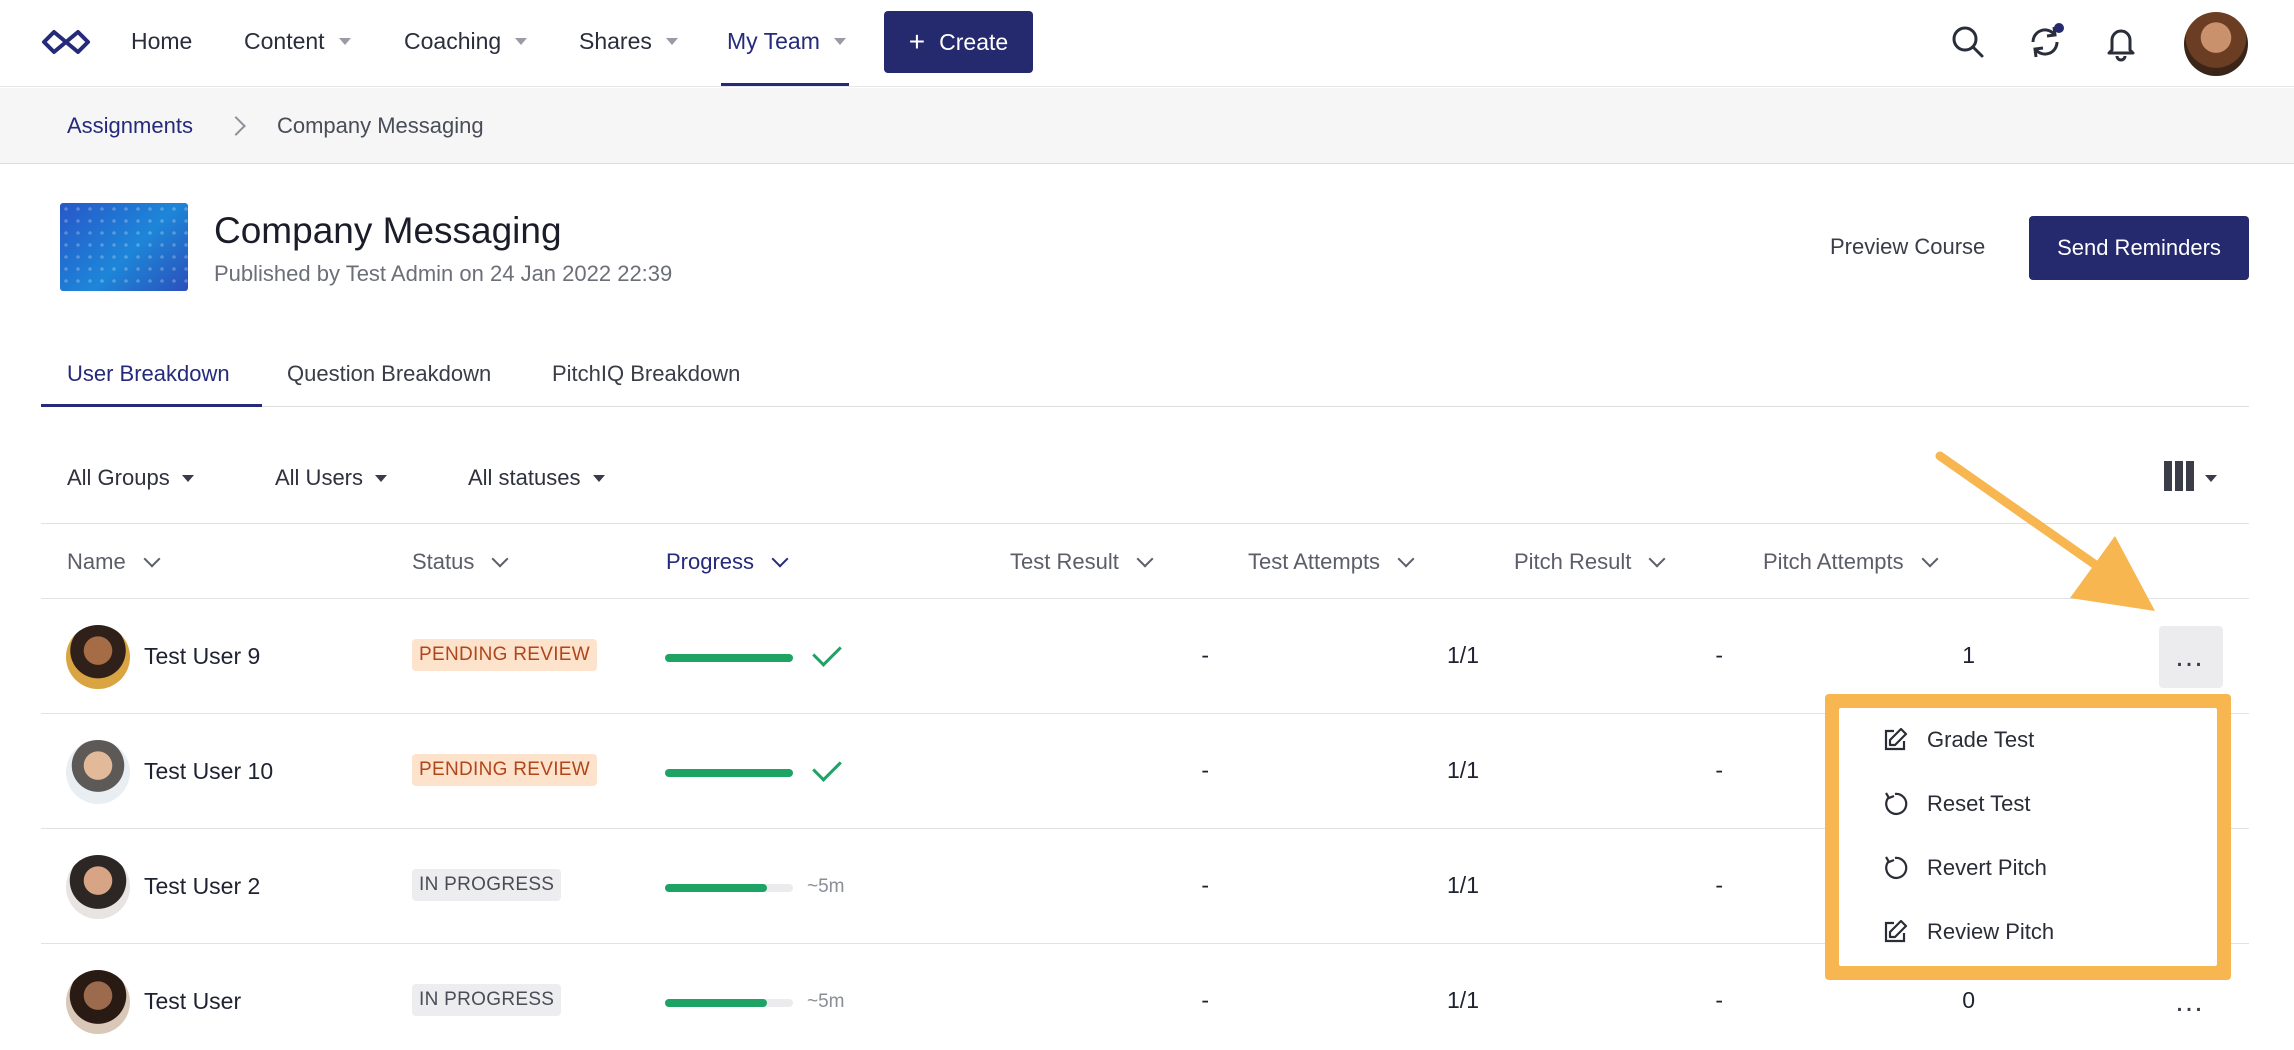 This screenshot has height=1050, width=2294. Describe the element at coordinates (1896, 868) in the screenshot. I see `reset-icon` at that location.